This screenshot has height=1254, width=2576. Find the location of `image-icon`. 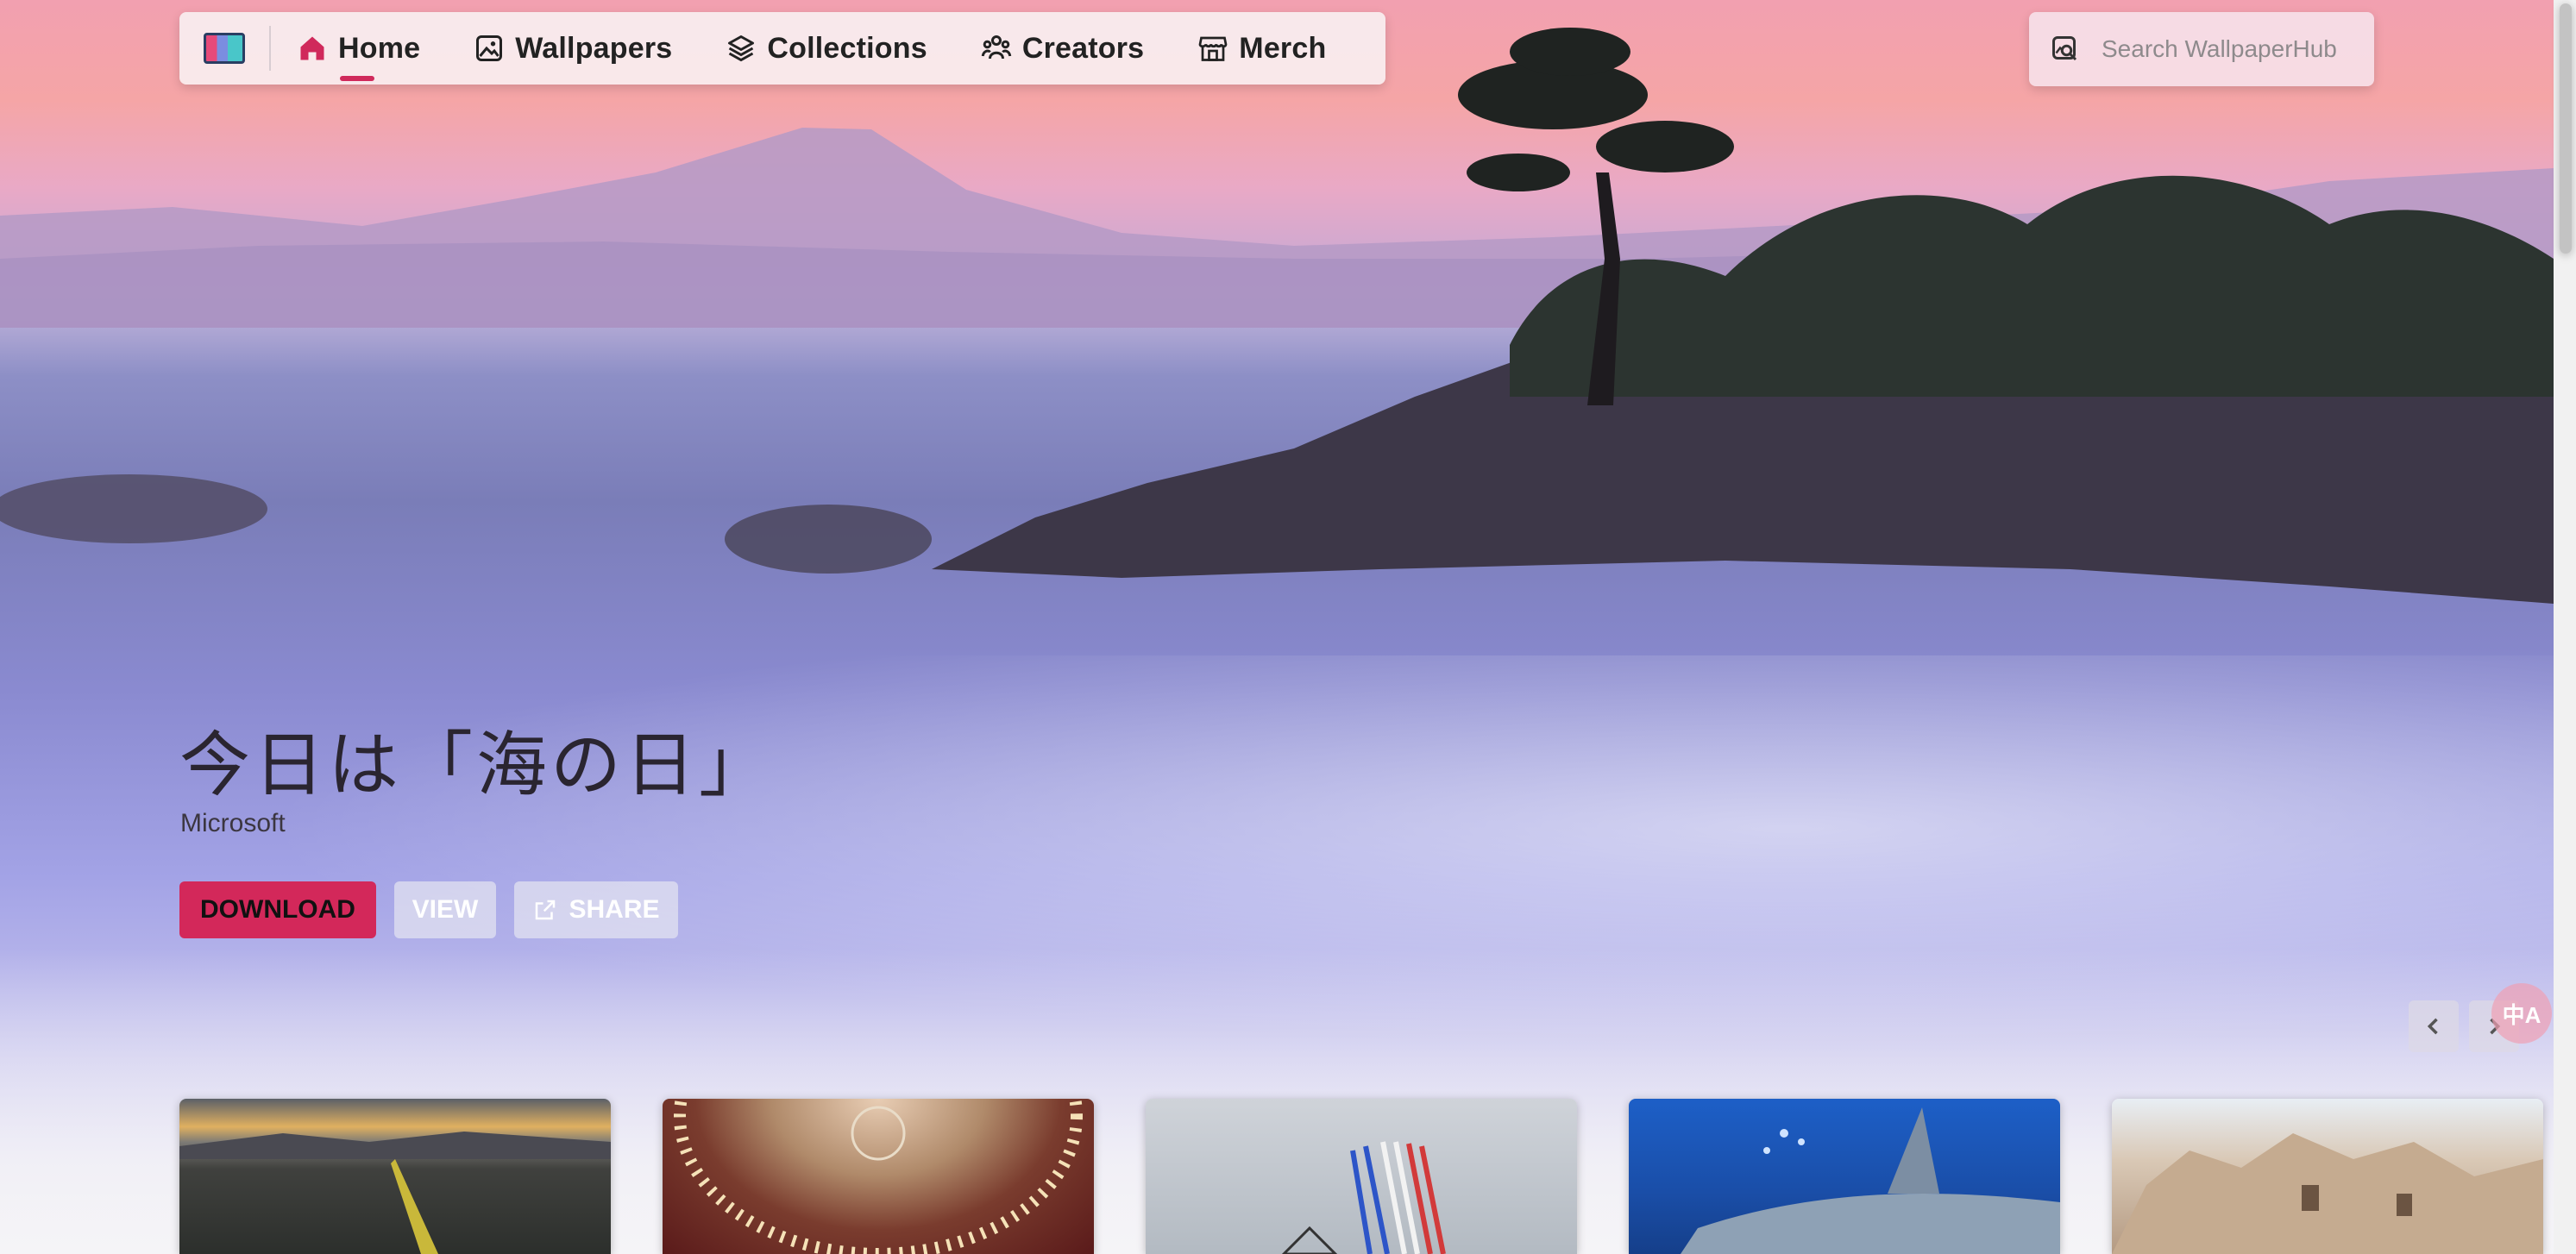

image-icon is located at coordinates (489, 48).